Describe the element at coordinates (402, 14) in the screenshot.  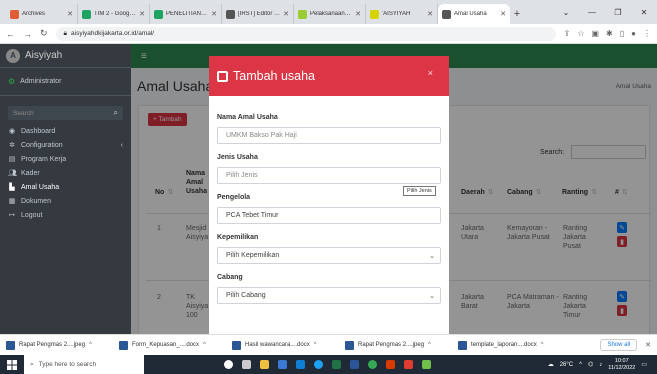
I see `browser-tab: 'AISYIYAH ✕` at that location.